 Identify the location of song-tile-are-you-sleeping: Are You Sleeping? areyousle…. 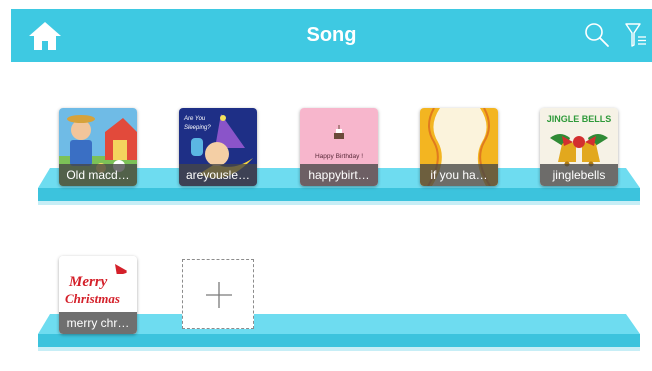
(218, 147).